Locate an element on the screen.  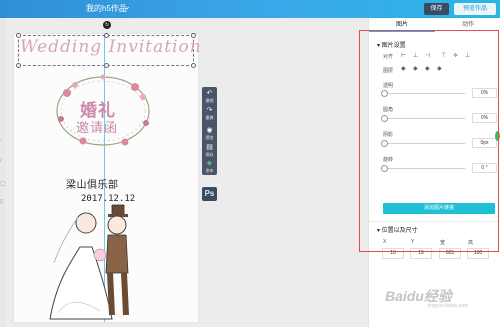
undo-icon: ↶ is located at coordinates (209, 93).